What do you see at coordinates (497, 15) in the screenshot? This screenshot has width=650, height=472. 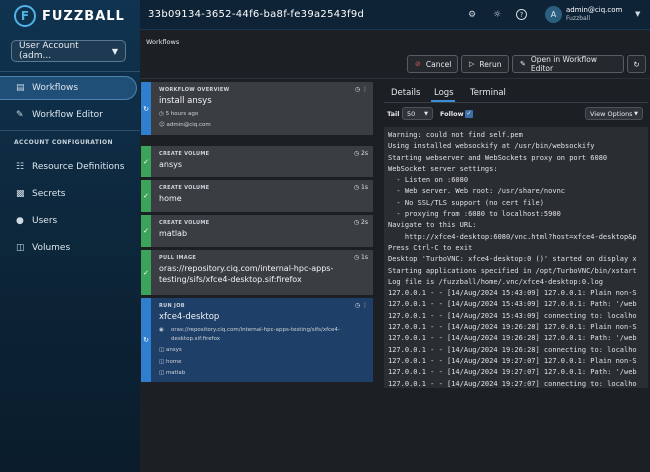 I see `lightbulb-icon: ☼` at bounding box center [497, 15].